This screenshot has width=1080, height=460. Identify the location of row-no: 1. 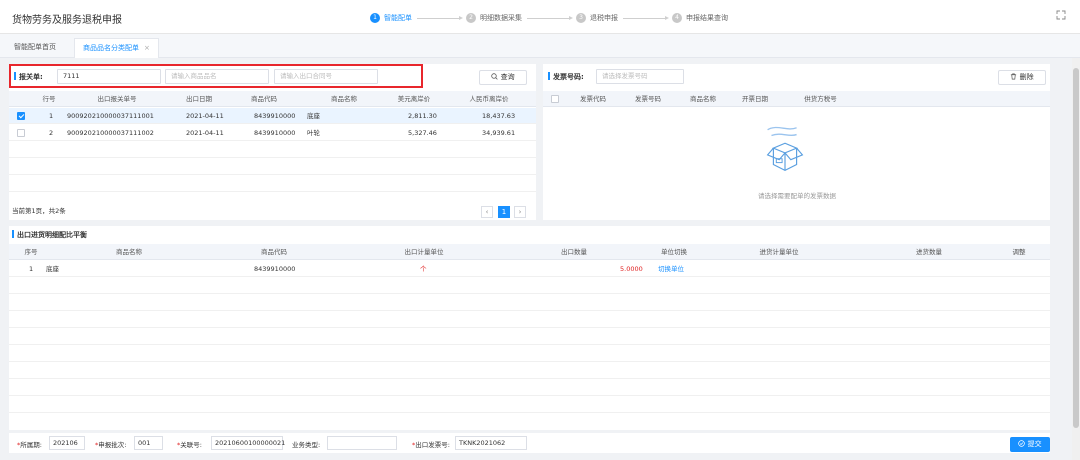
(51, 116).